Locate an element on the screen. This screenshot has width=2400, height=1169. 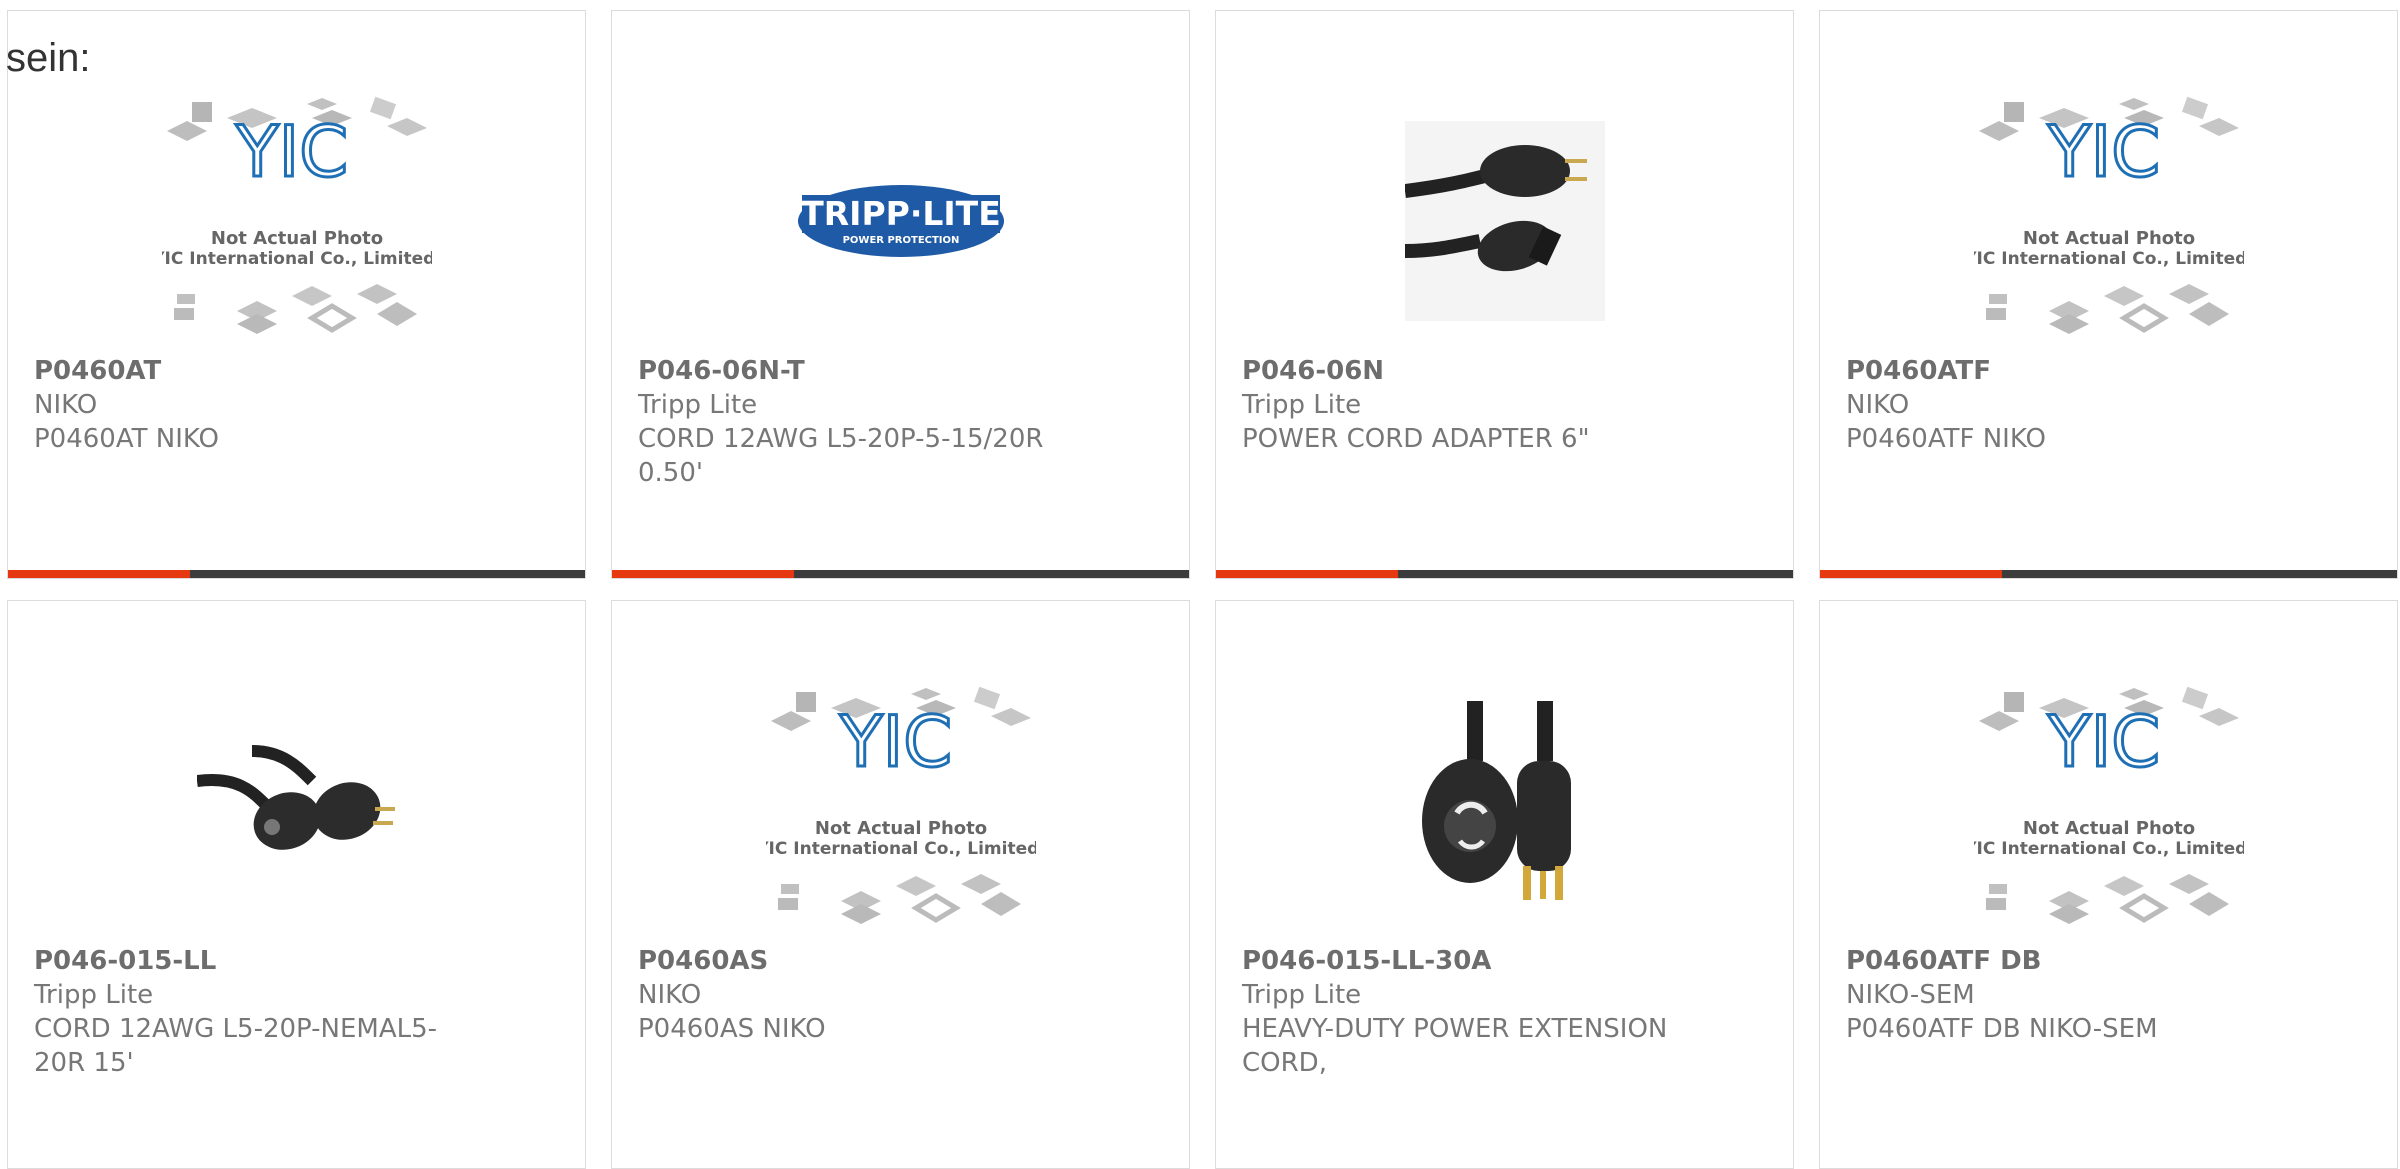
description: POWER CORD ADAPTER 6" is located at coordinates (1416, 439).